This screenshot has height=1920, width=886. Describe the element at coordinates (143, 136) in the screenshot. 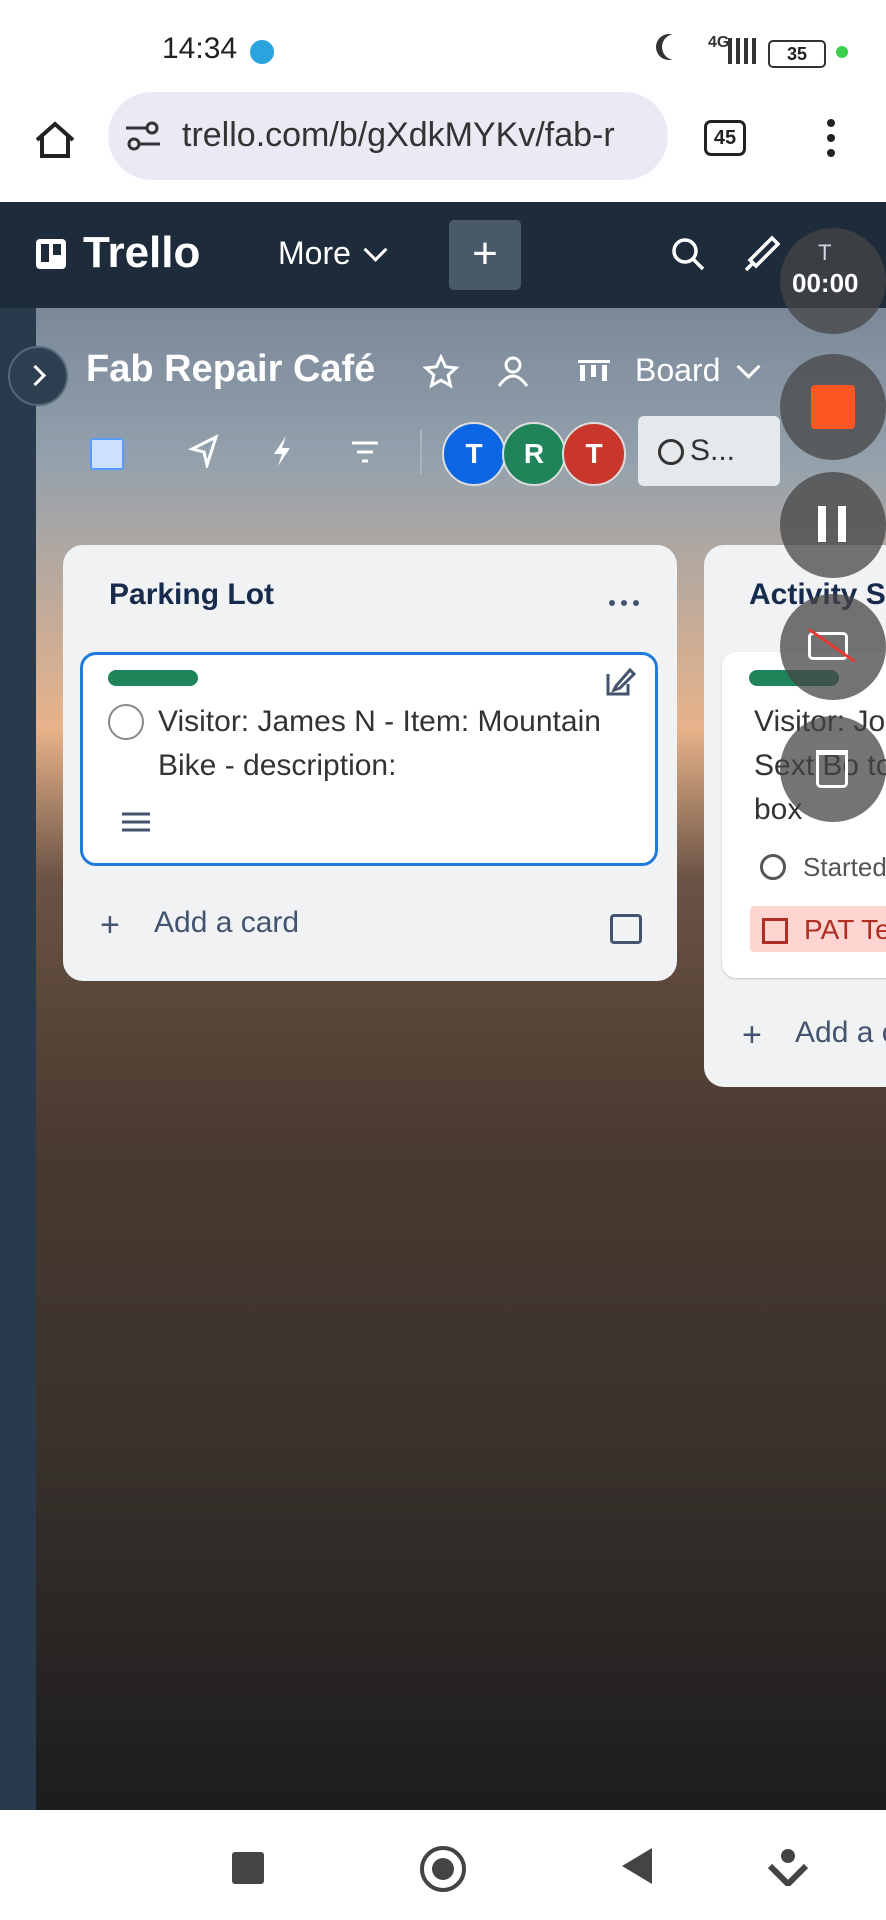

I see `site-settings-icon` at that location.